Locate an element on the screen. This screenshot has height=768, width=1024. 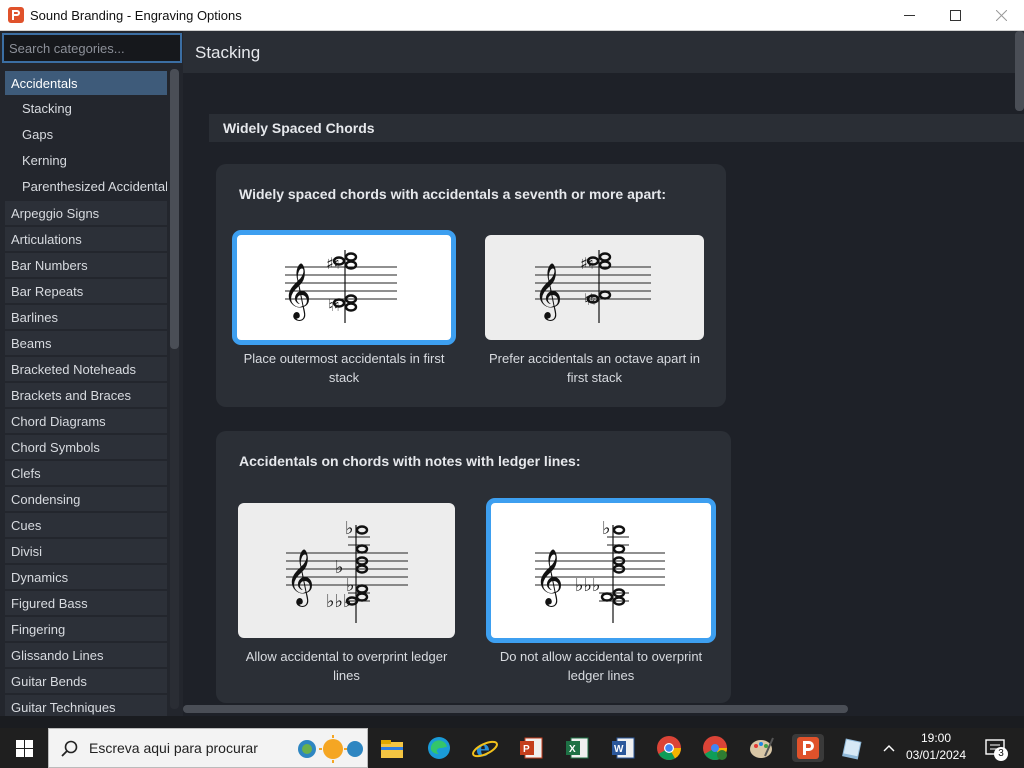
music-notation-preview: 𝄞 ♭ ♭♭♭ is located at coordinates (600, 570).